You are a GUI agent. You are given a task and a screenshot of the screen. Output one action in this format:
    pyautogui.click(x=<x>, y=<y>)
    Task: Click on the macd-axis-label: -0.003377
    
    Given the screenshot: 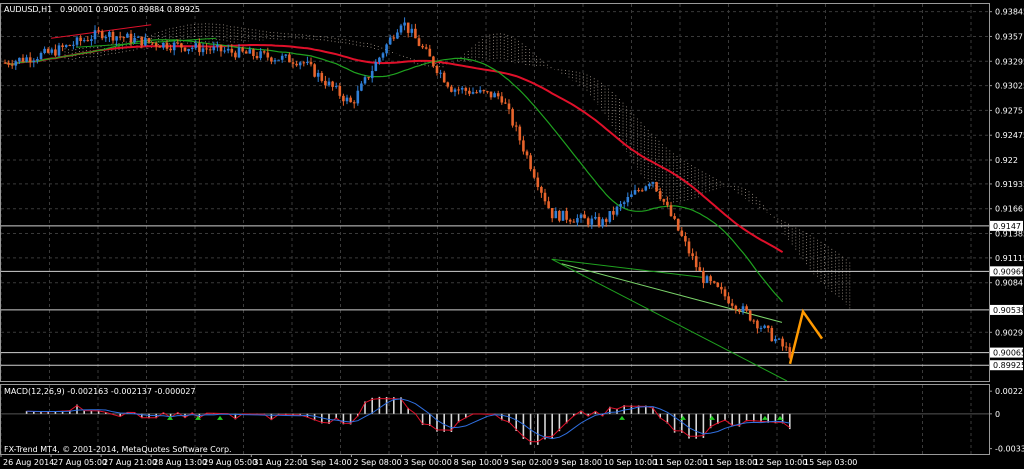 What is the action you would take?
    pyautogui.click(x=1009, y=449)
    